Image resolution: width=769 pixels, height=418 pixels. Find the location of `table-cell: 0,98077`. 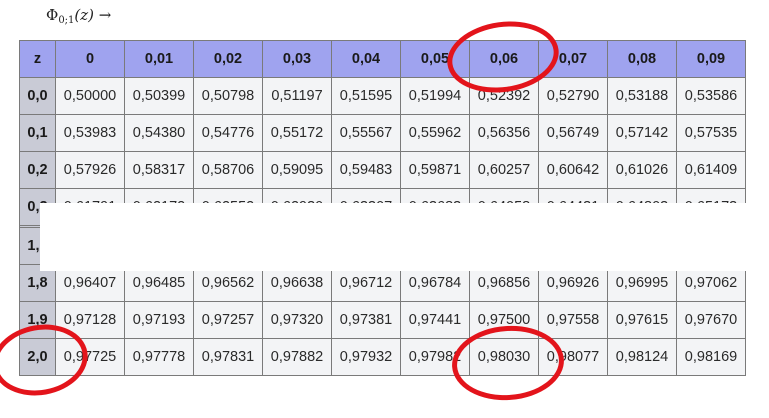

table-cell: 0,98077 is located at coordinates (573, 357).